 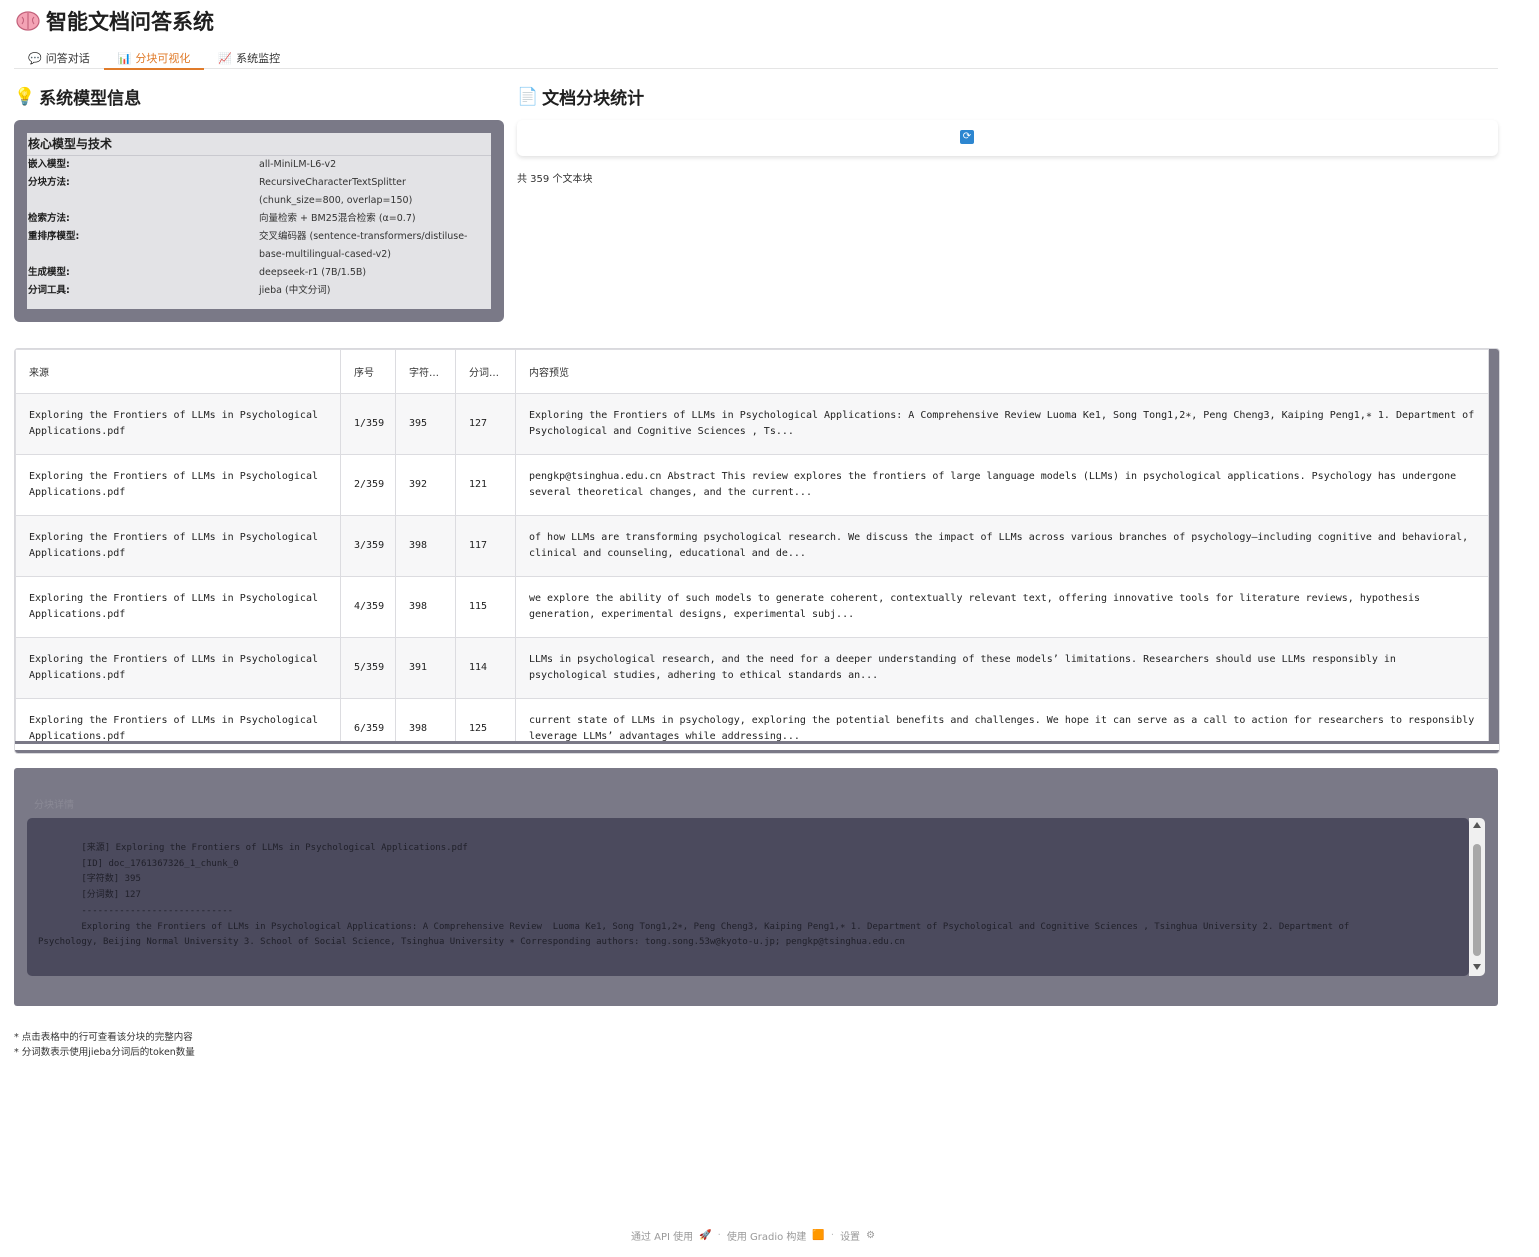 I want to click on model-row: 嵌入模型: all-MiniLM-L6-v2, so click(x=259, y=165).